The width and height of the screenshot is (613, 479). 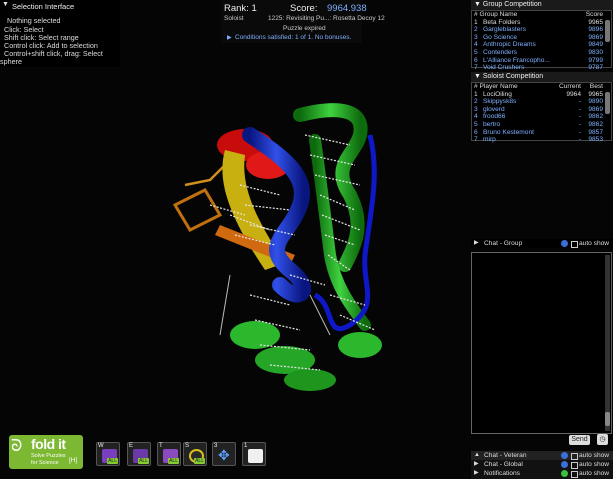 What do you see at coordinates (108, 454) in the screenshot?
I see `wiggle-all-button: W ALL` at bounding box center [108, 454].